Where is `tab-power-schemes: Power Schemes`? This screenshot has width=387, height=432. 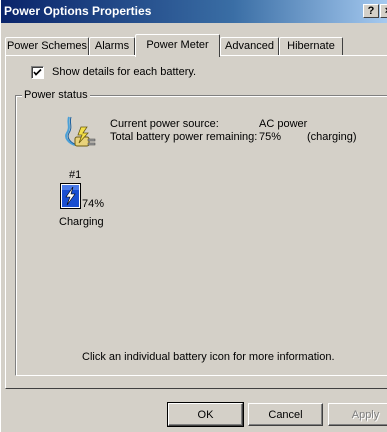 tab-power-schemes: Power Schemes is located at coordinates (47, 46).